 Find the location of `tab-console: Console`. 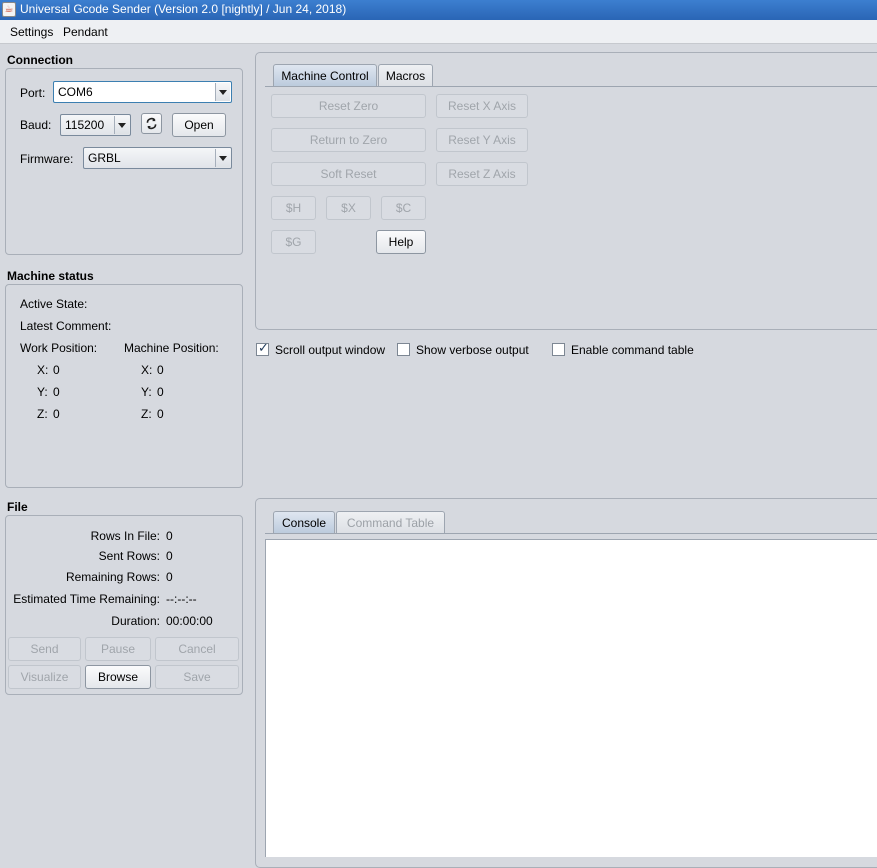

tab-console: Console is located at coordinates (304, 522).